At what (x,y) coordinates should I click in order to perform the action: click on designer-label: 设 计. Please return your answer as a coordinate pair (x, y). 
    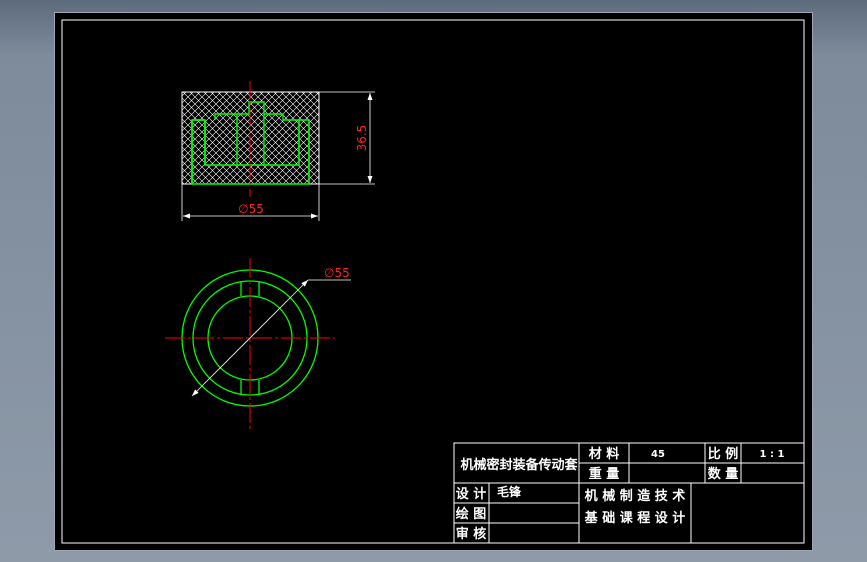
    Looking at the image, I should click on (471, 494).